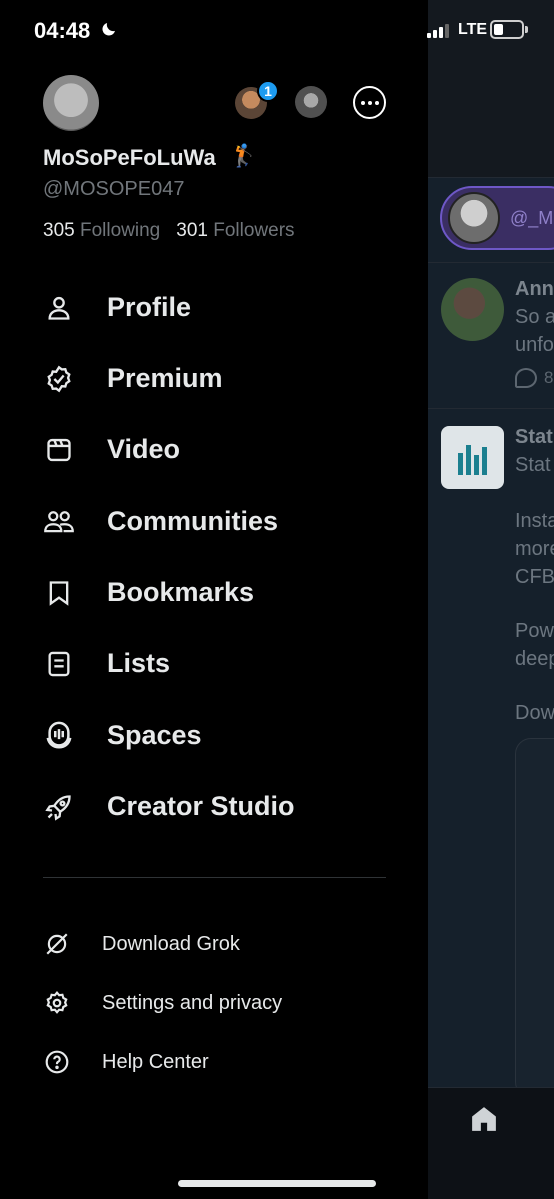 The image size is (554, 1199). What do you see at coordinates (526, 378) in the screenshot?
I see `reply-icon` at bounding box center [526, 378].